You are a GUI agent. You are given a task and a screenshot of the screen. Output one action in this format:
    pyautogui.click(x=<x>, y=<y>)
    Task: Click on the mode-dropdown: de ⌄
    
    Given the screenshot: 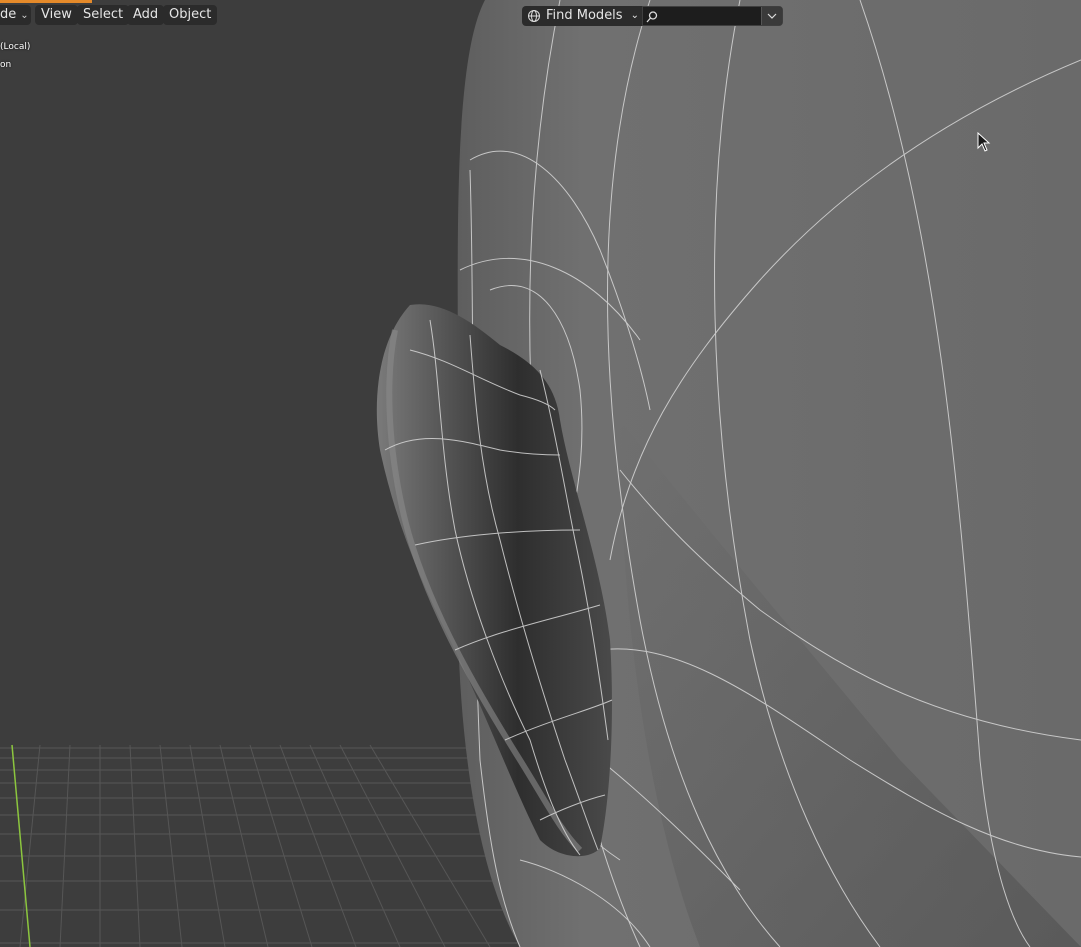 What is the action you would take?
    pyautogui.click(x=15, y=15)
    